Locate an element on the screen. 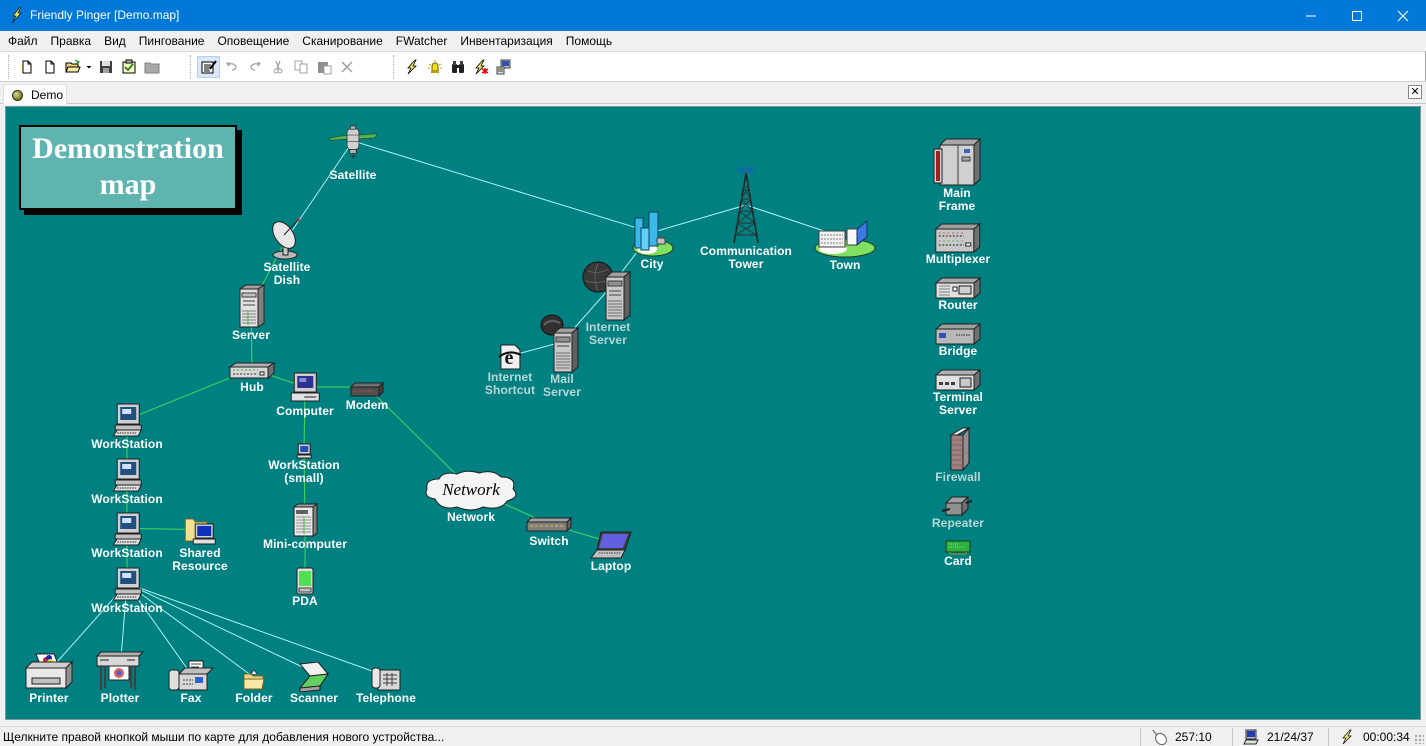 The height and width of the screenshot is (746, 1426). save-map-button is located at coordinates (105, 67).